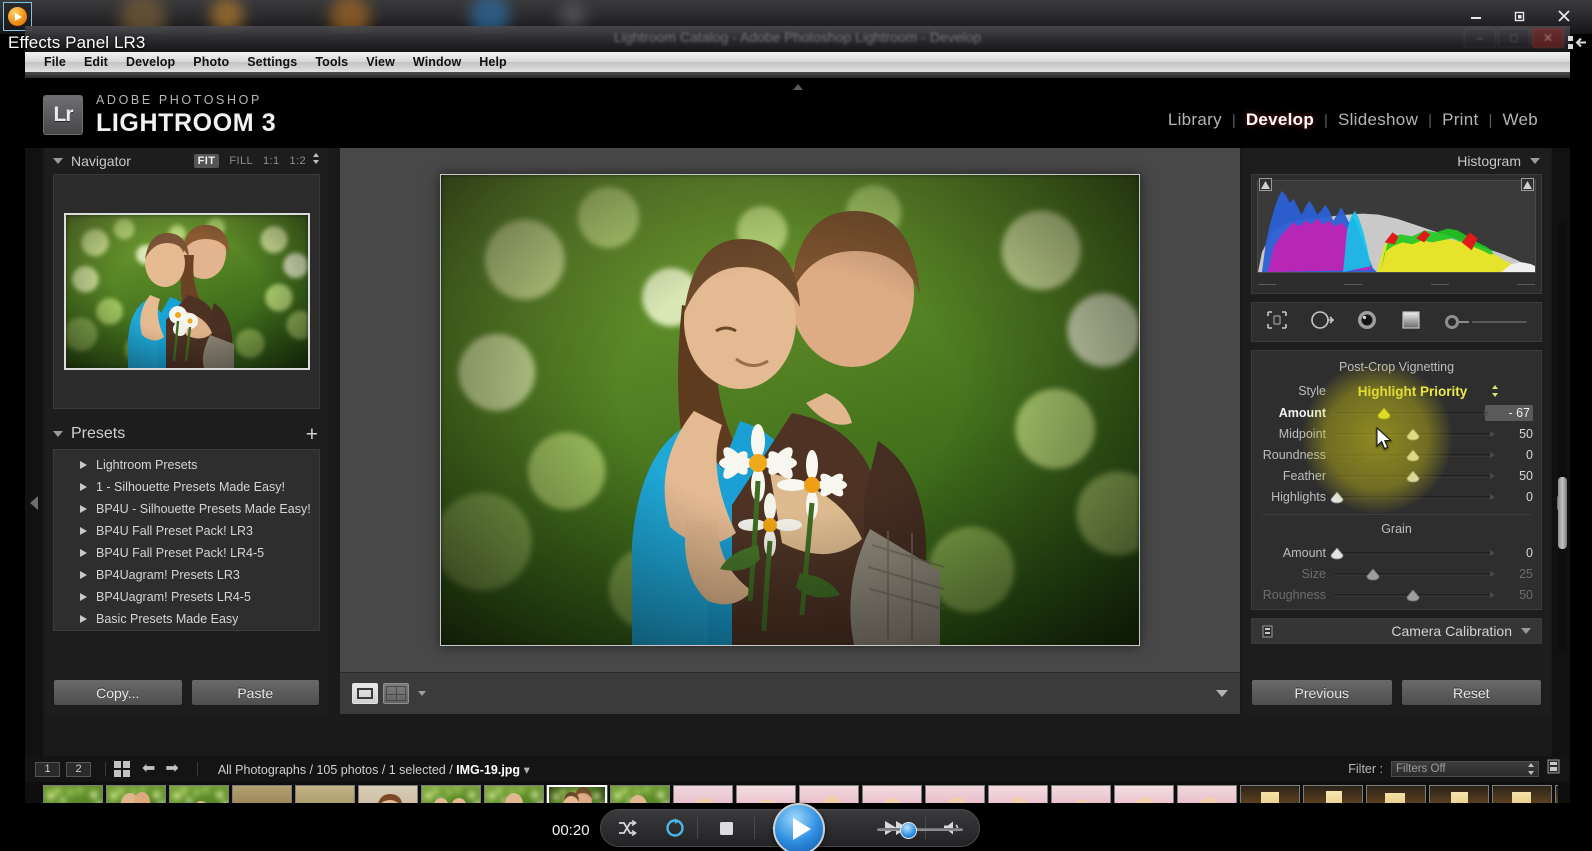  Describe the element at coordinates (1512, 595) in the screenshot. I see `grain-roughness-value: 50` at that location.